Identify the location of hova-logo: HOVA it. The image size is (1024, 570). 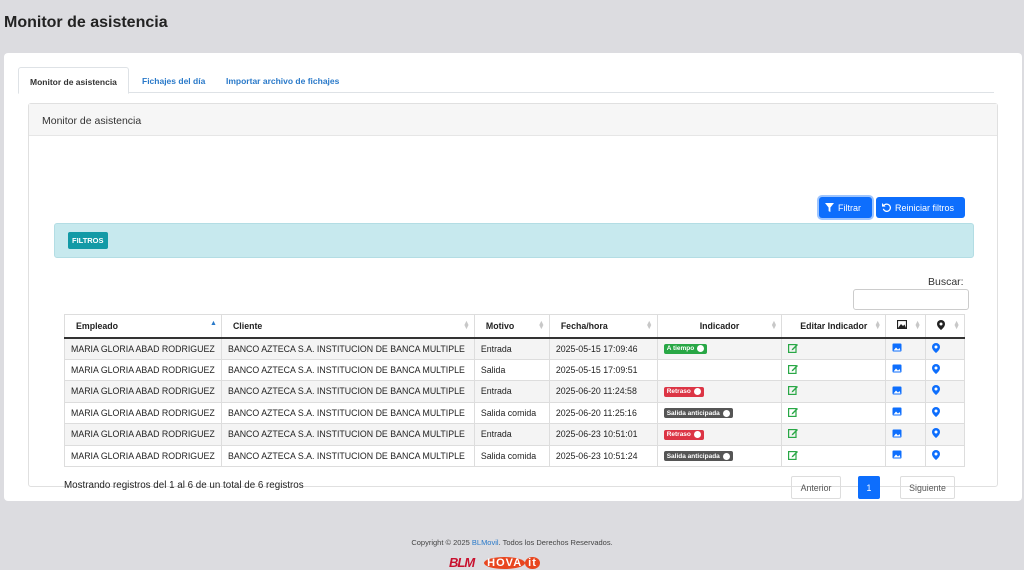
(512, 561).